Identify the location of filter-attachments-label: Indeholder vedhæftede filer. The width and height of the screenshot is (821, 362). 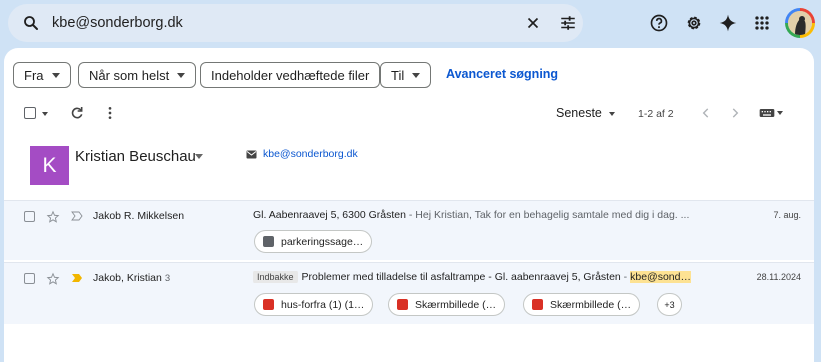
(290, 75).